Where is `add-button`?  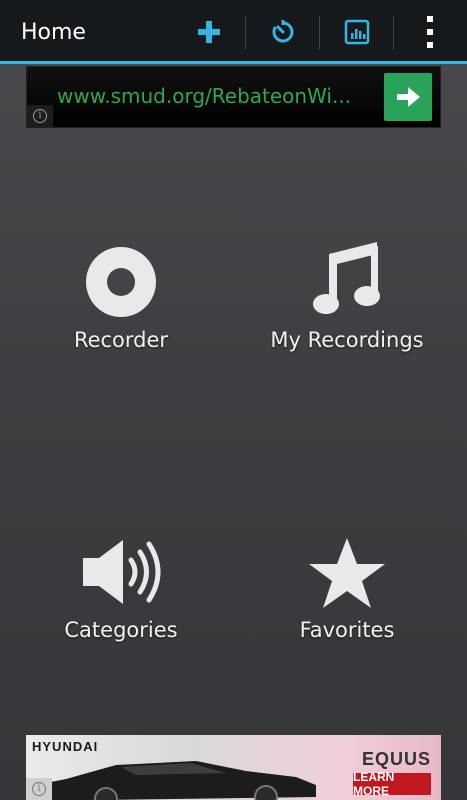
add-button is located at coordinates (209, 32).